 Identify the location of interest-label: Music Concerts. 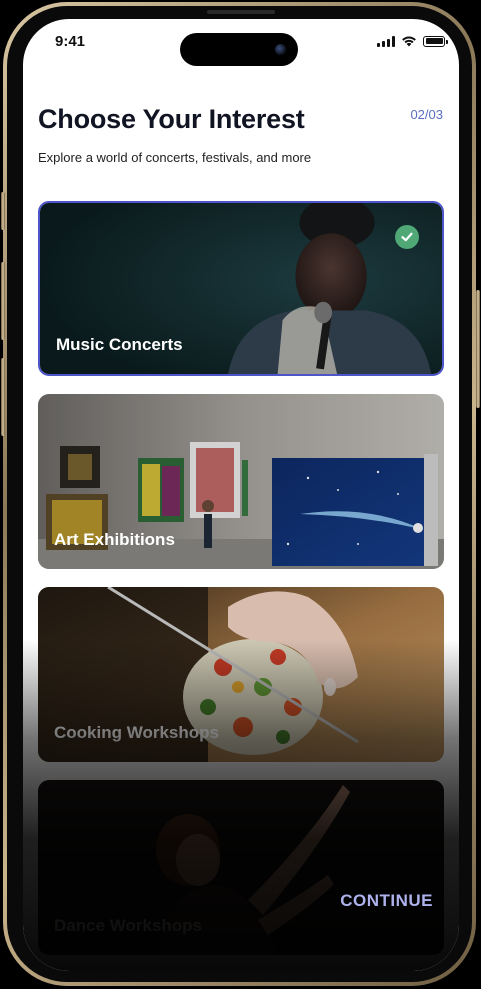
(119, 344).